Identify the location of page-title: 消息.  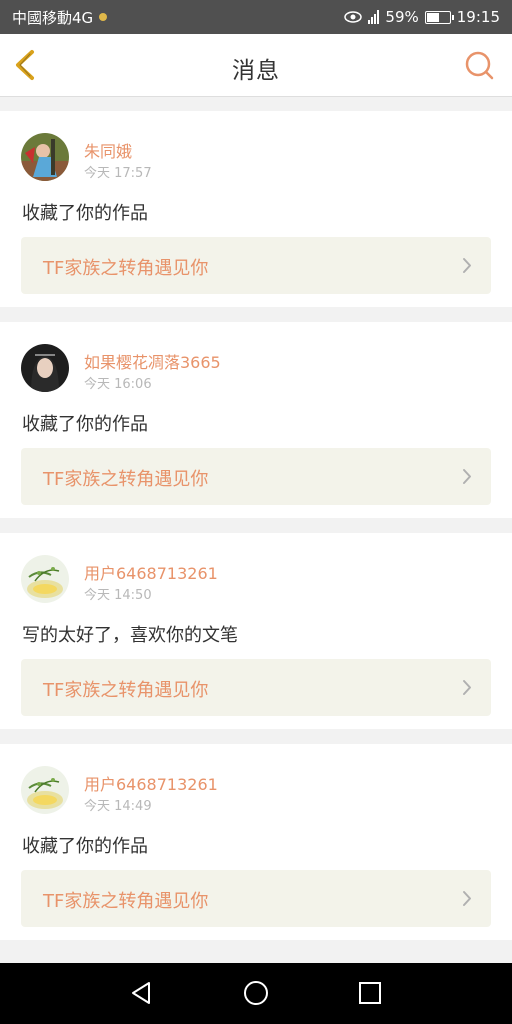
(256, 71).